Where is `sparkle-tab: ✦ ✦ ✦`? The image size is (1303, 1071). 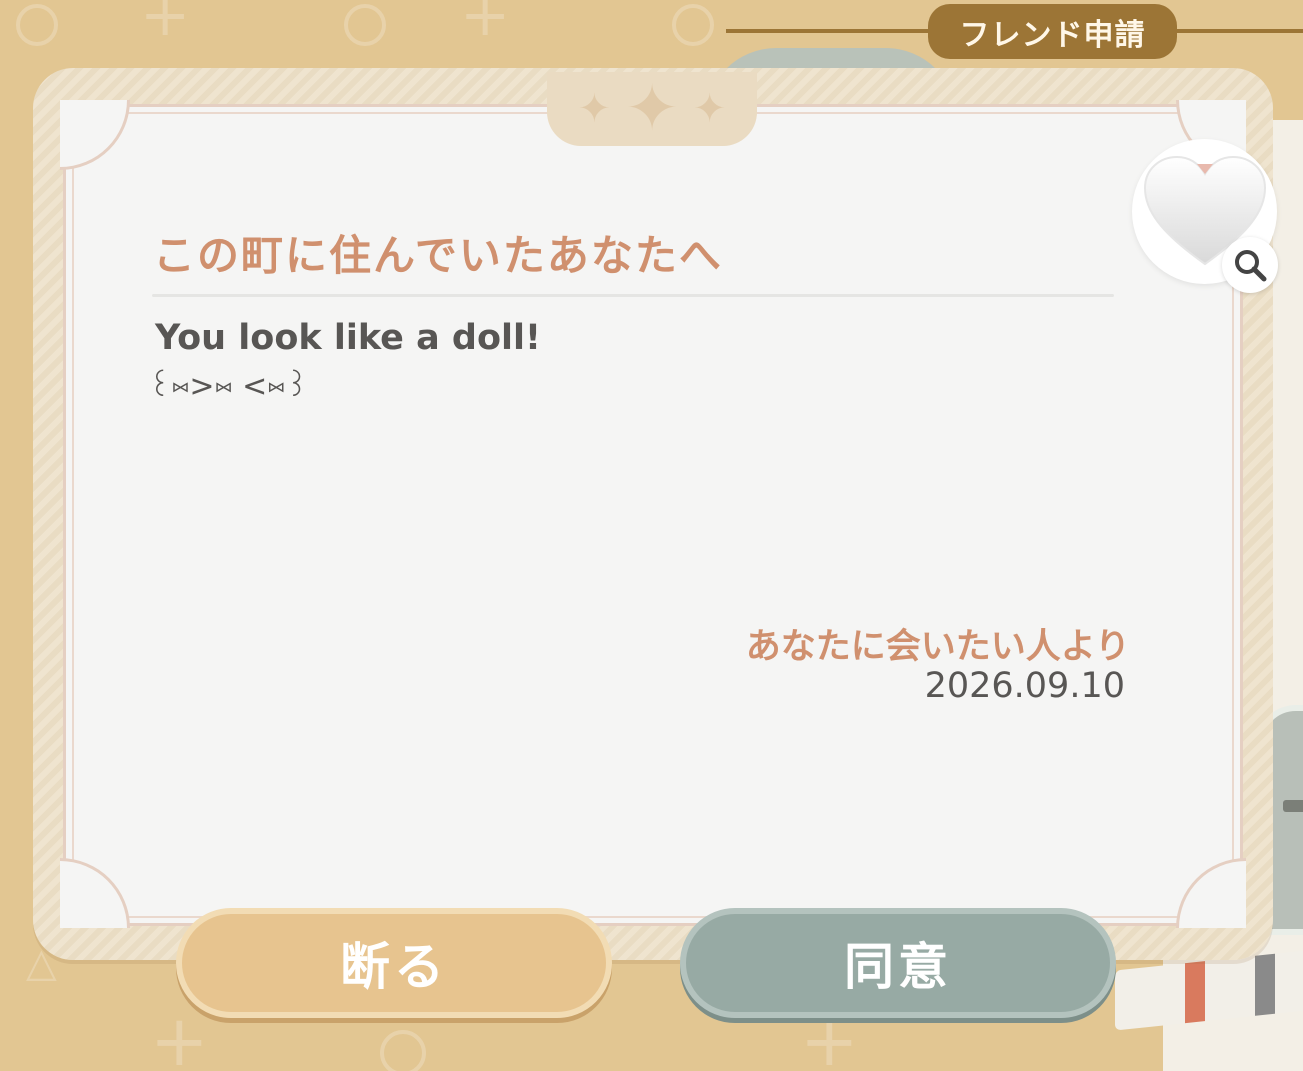
sparkle-tab: ✦ ✦ ✦ is located at coordinates (652, 109).